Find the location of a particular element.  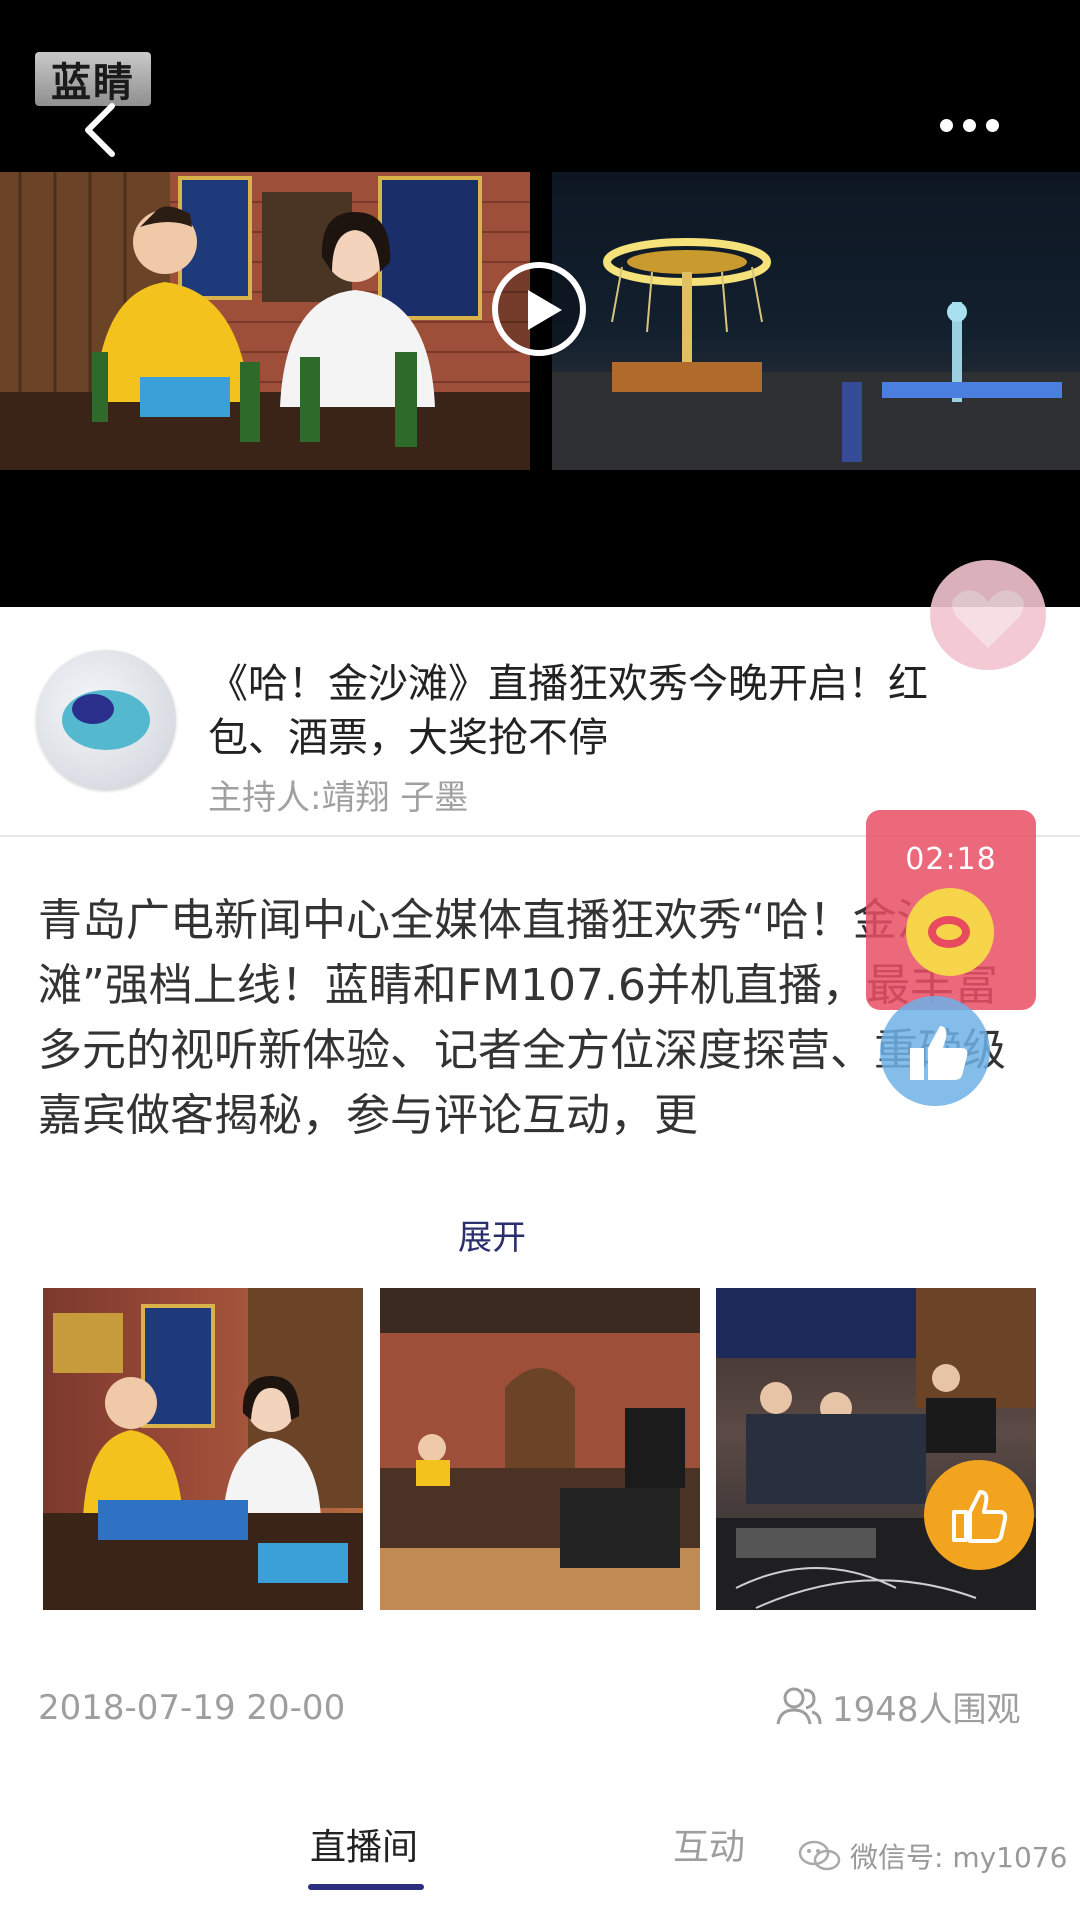

float-heart-button is located at coordinates (988, 615).